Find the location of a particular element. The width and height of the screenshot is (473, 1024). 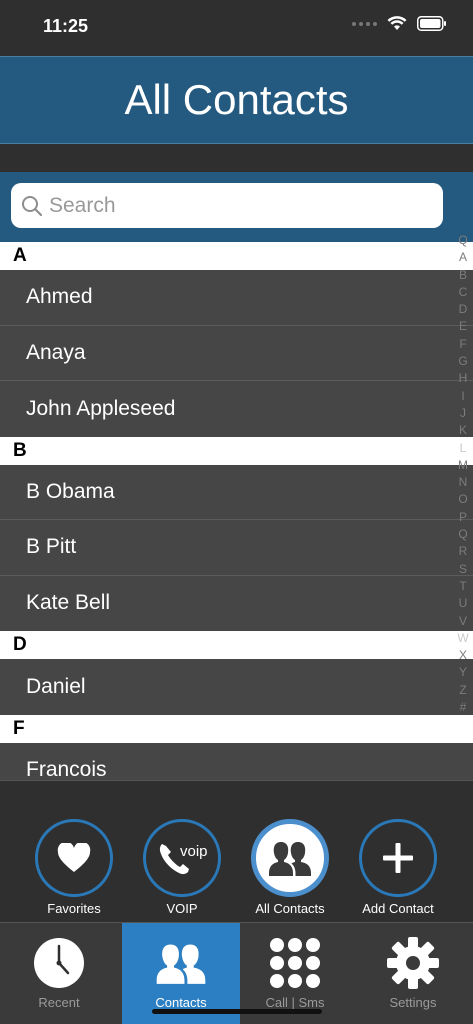

index-letter: Z is located at coordinates (462, 690).